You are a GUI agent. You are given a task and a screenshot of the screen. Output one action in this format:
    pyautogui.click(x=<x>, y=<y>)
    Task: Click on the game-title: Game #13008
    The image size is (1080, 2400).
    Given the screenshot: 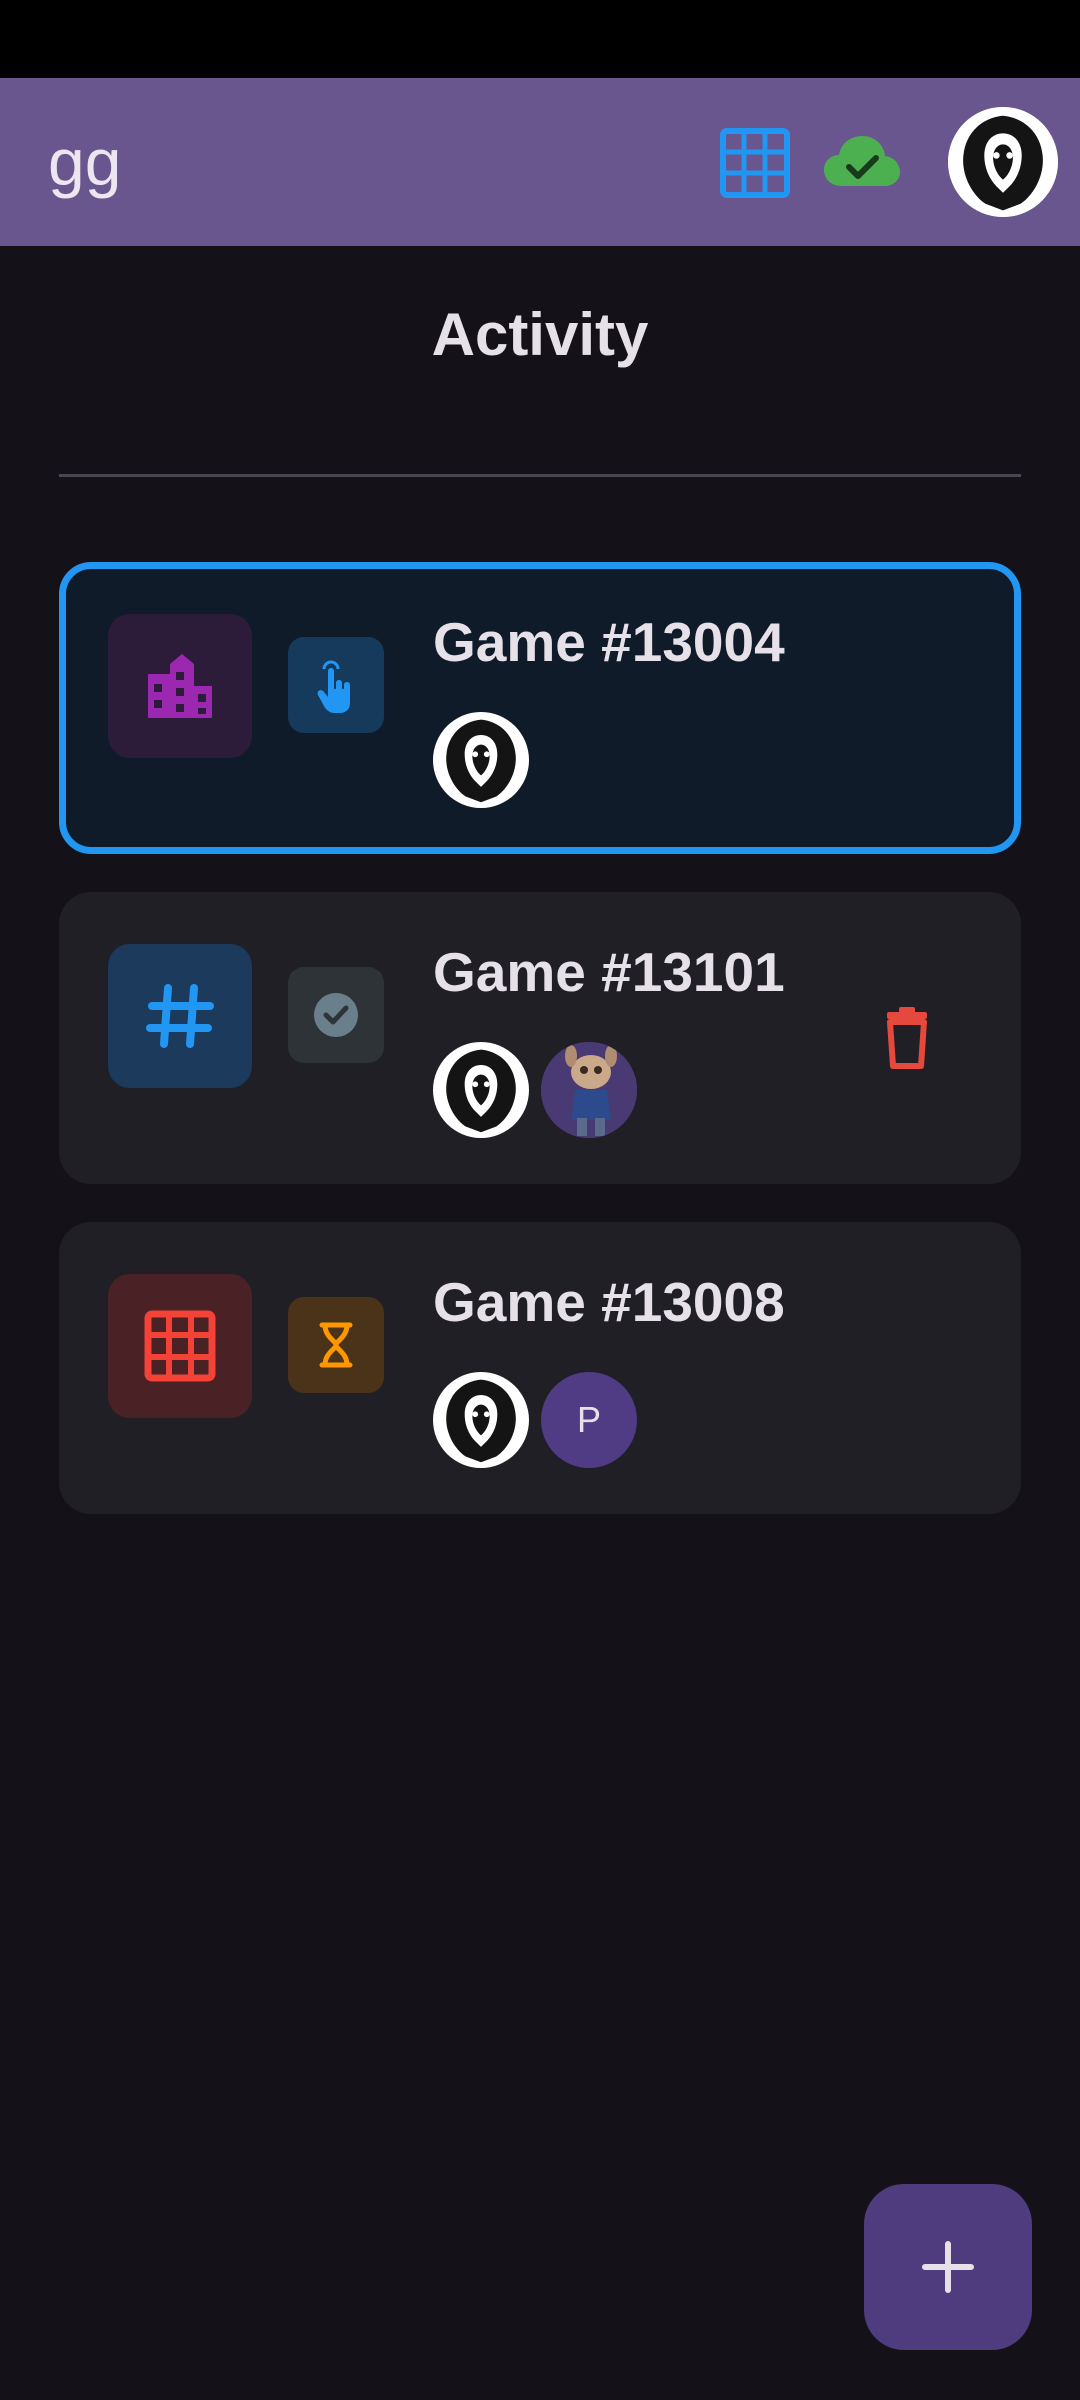 What is the action you would take?
    pyautogui.click(x=609, y=1302)
    